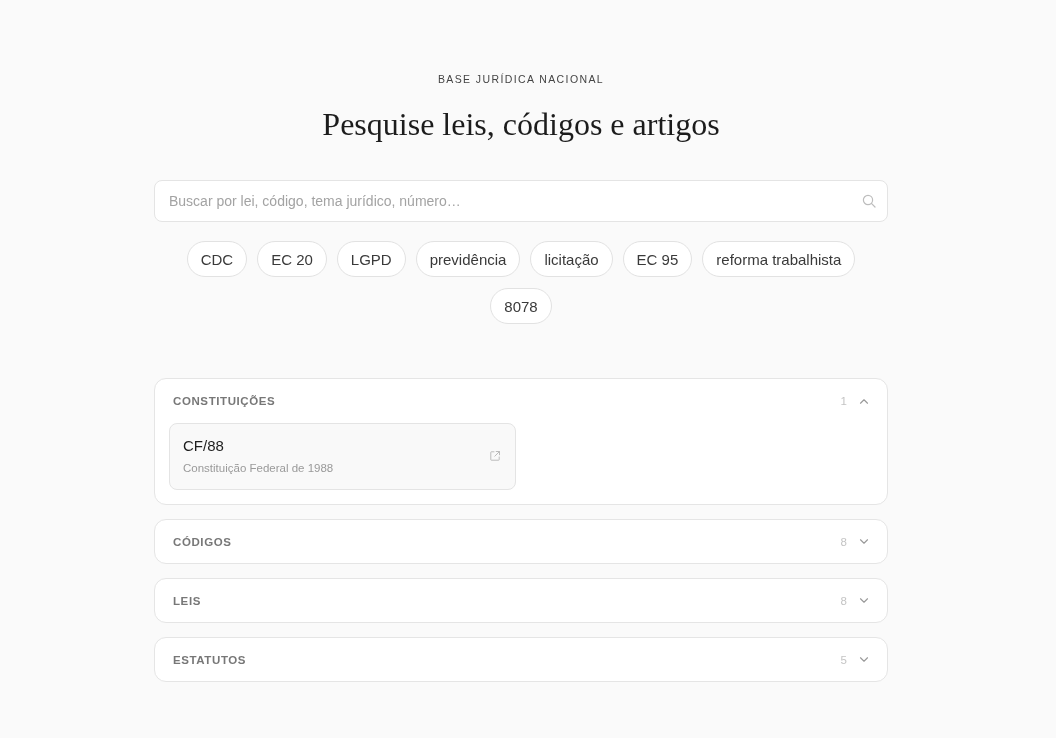  What do you see at coordinates (521, 124) in the screenshot?
I see `page-title: Pesquise leis, códigos e artigos` at bounding box center [521, 124].